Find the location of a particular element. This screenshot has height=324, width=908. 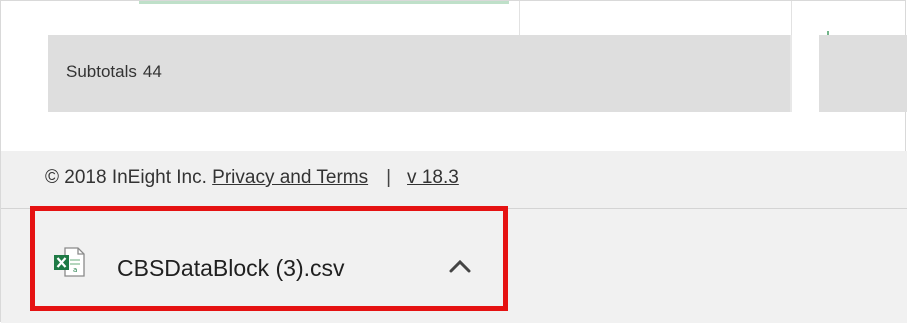

excel-file-icon: a is located at coordinates (69, 262).